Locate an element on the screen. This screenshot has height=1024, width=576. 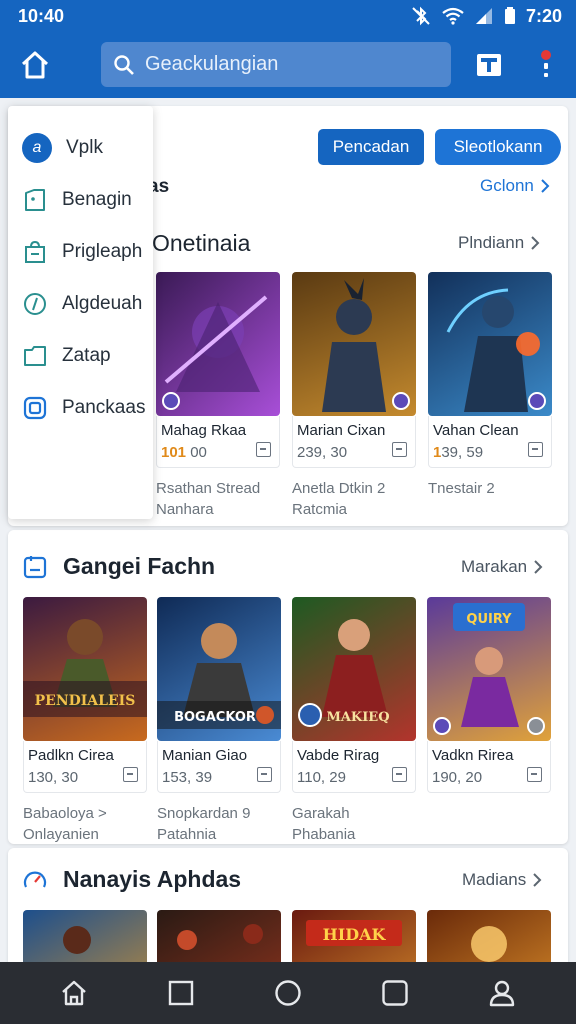
status-time-right: 7:20 is located at coordinates (543, 15).